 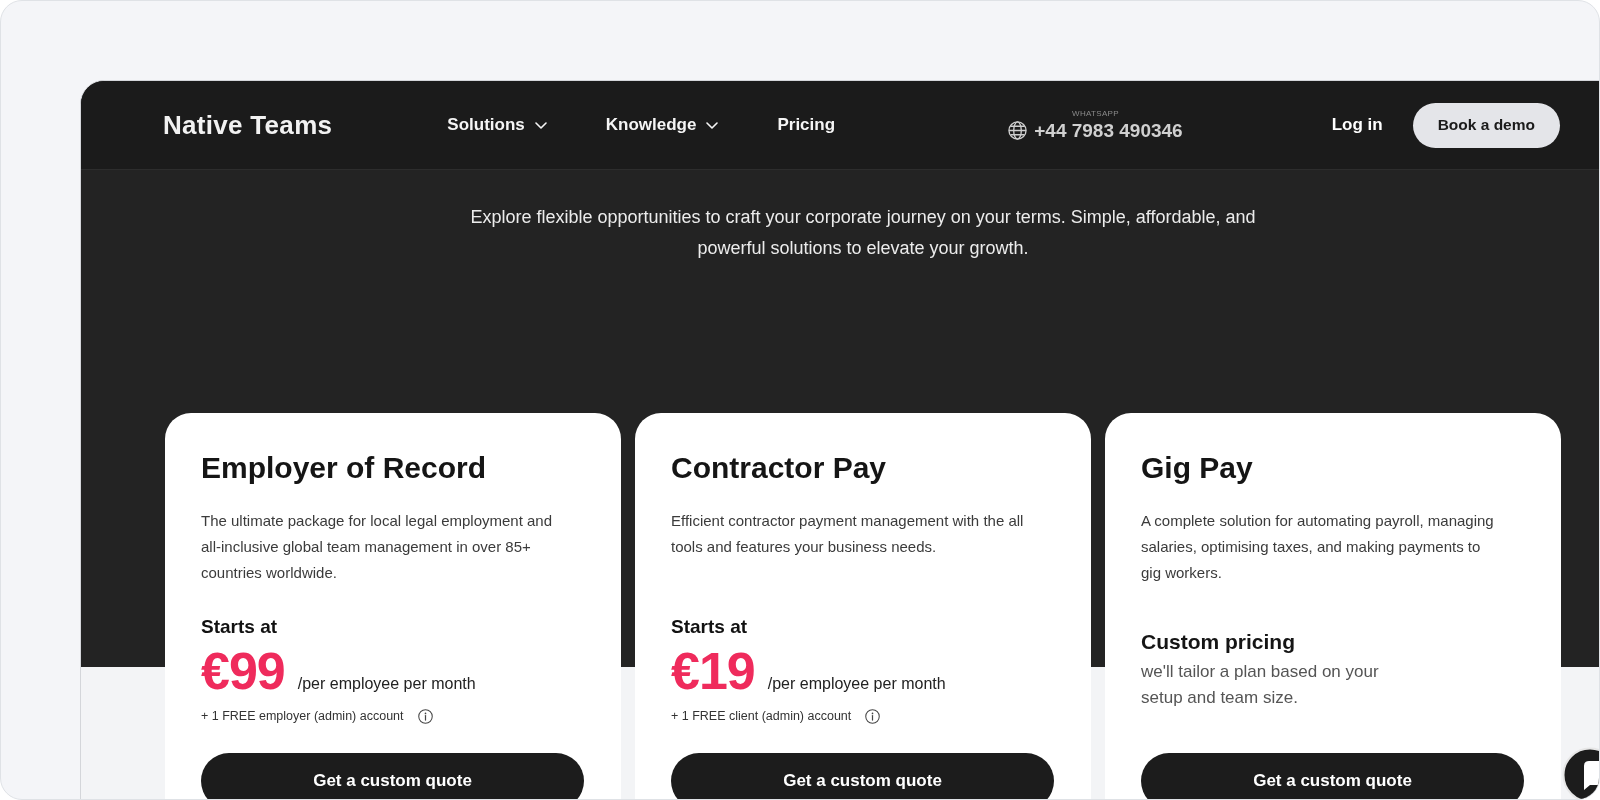 I want to click on logo: Native Teams, so click(x=248, y=125).